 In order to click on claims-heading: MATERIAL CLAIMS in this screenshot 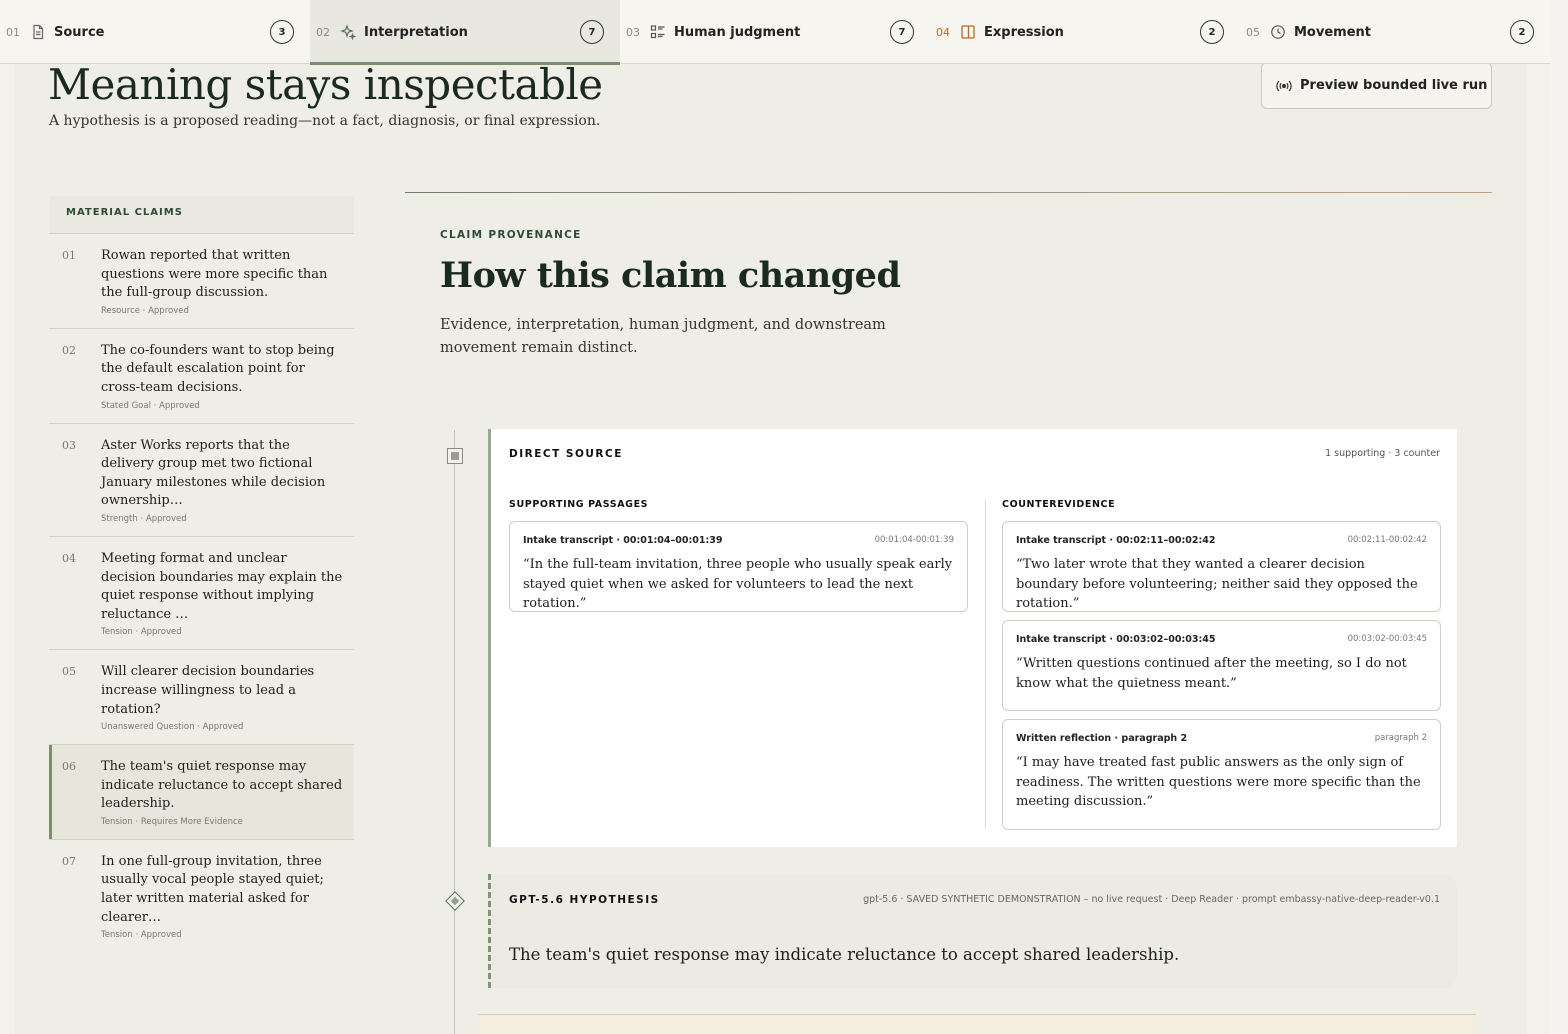, I will do `click(201, 215)`.